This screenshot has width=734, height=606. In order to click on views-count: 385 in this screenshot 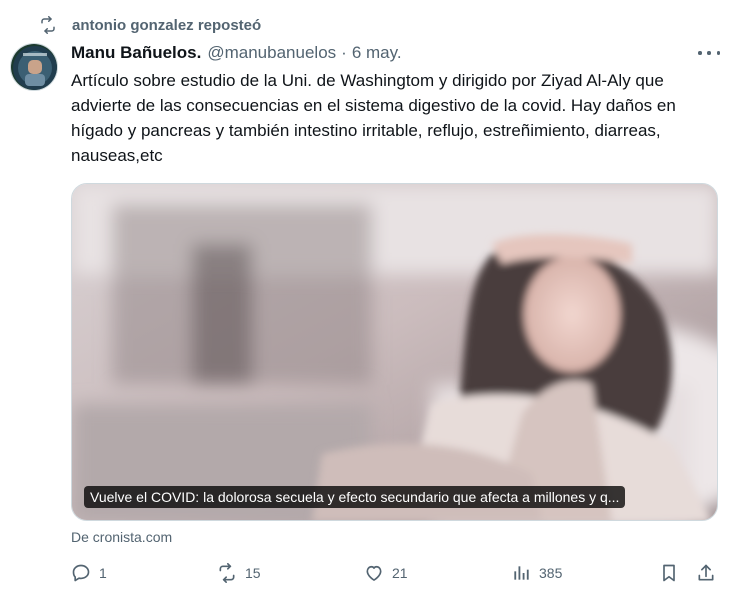, I will do `click(551, 573)`.